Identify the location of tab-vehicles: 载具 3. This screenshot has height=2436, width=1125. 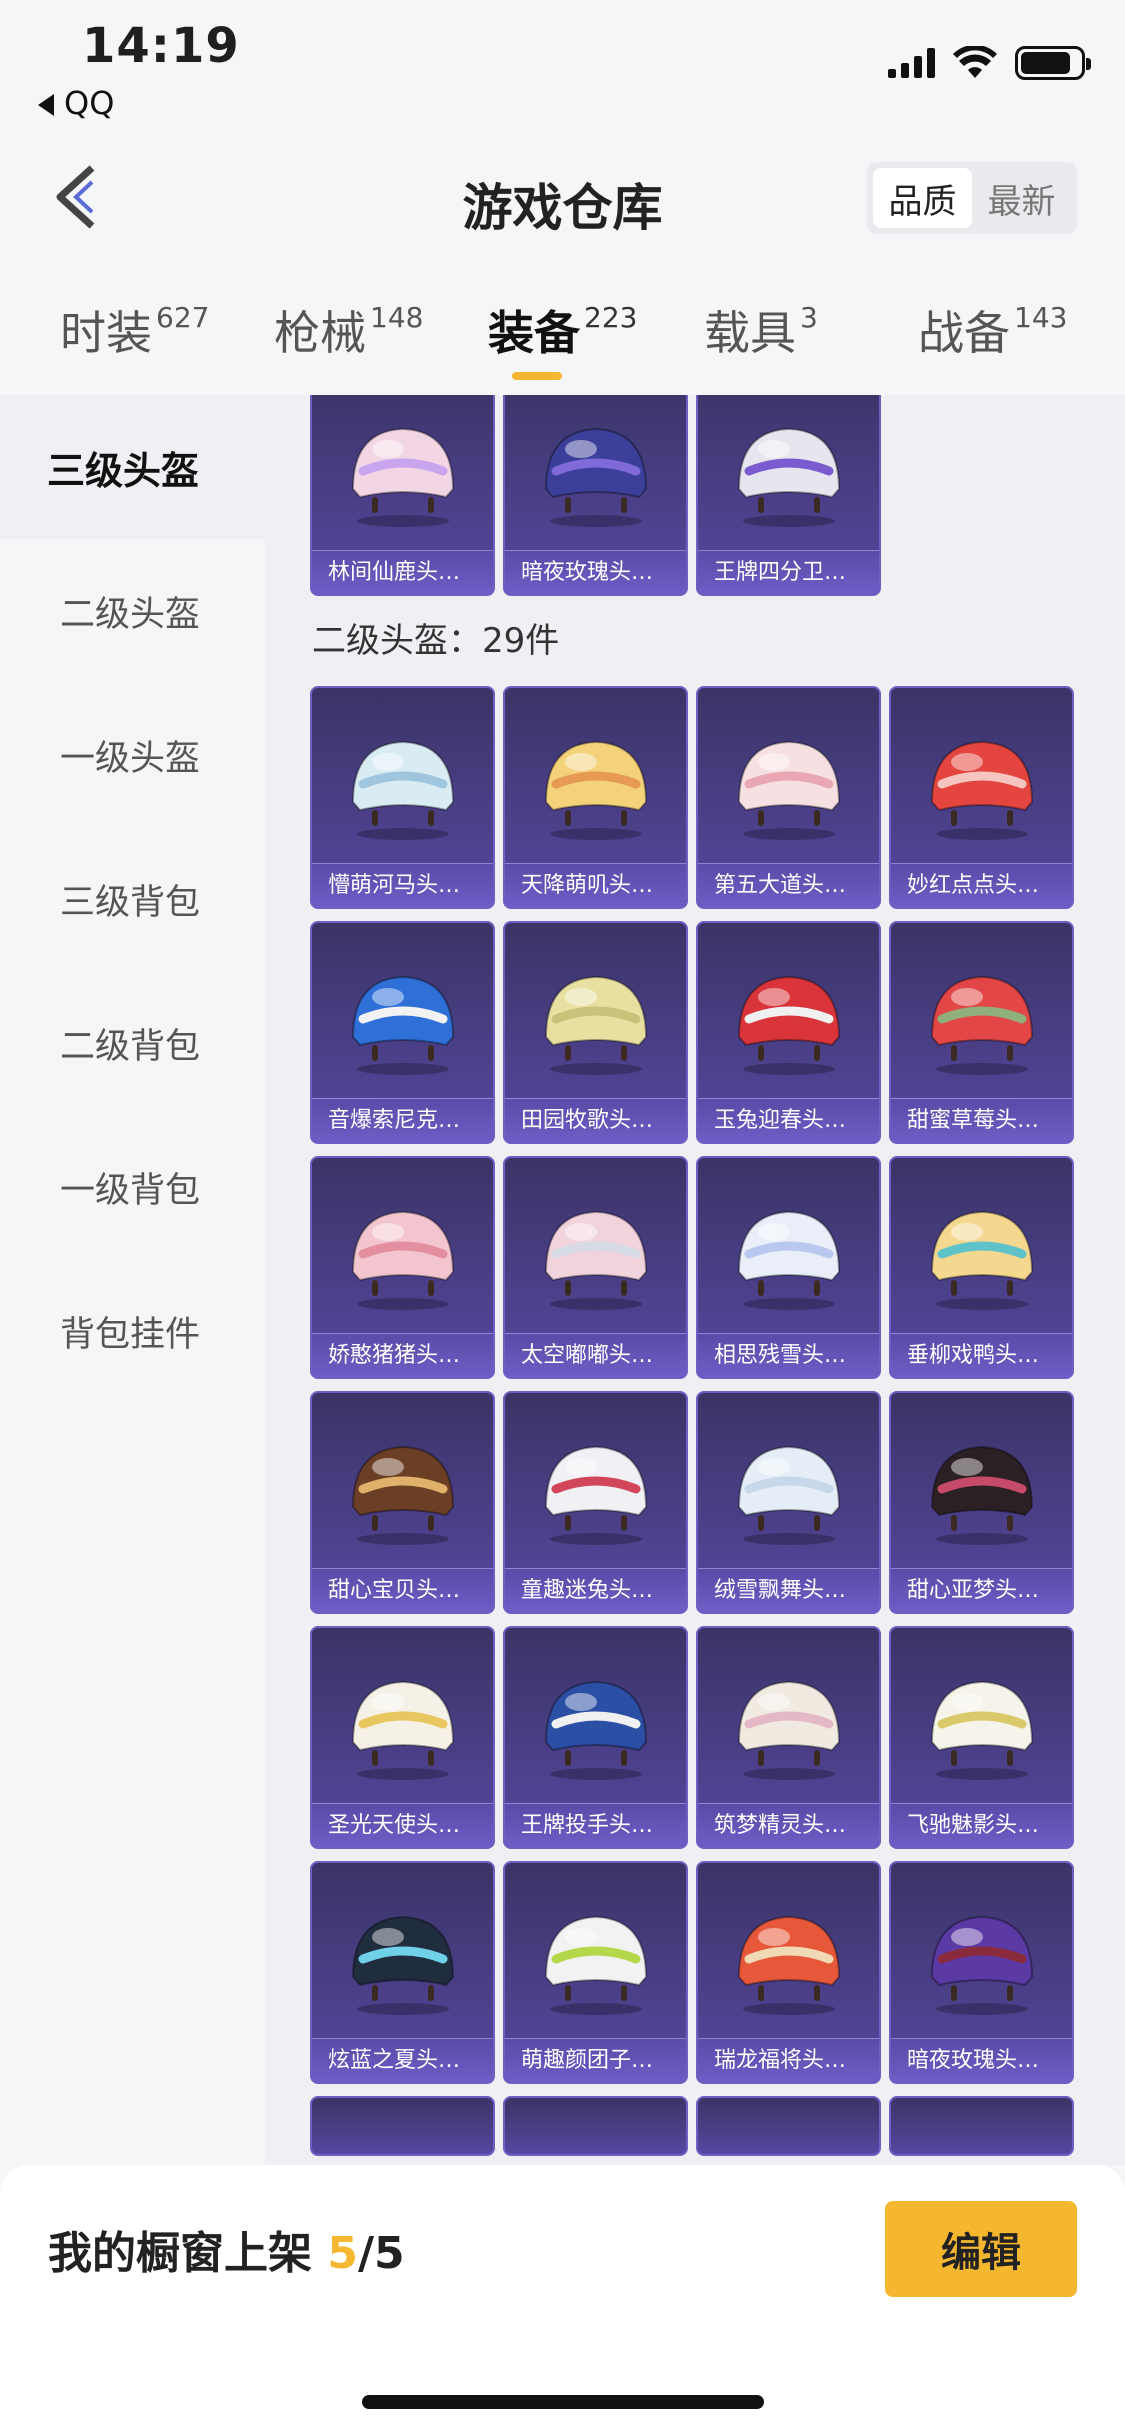
(761, 330).